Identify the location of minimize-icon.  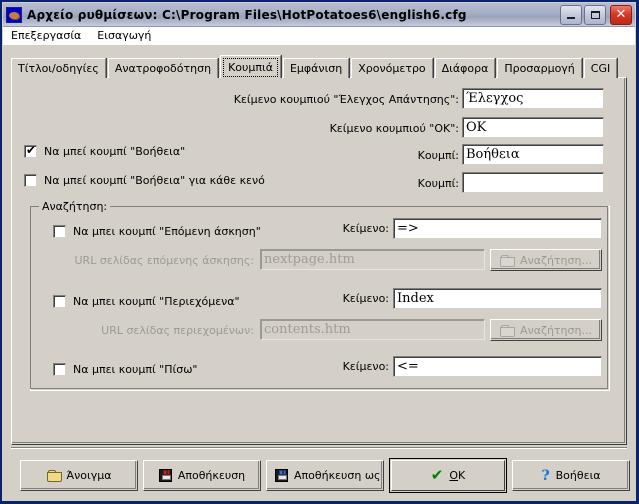
(571, 15).